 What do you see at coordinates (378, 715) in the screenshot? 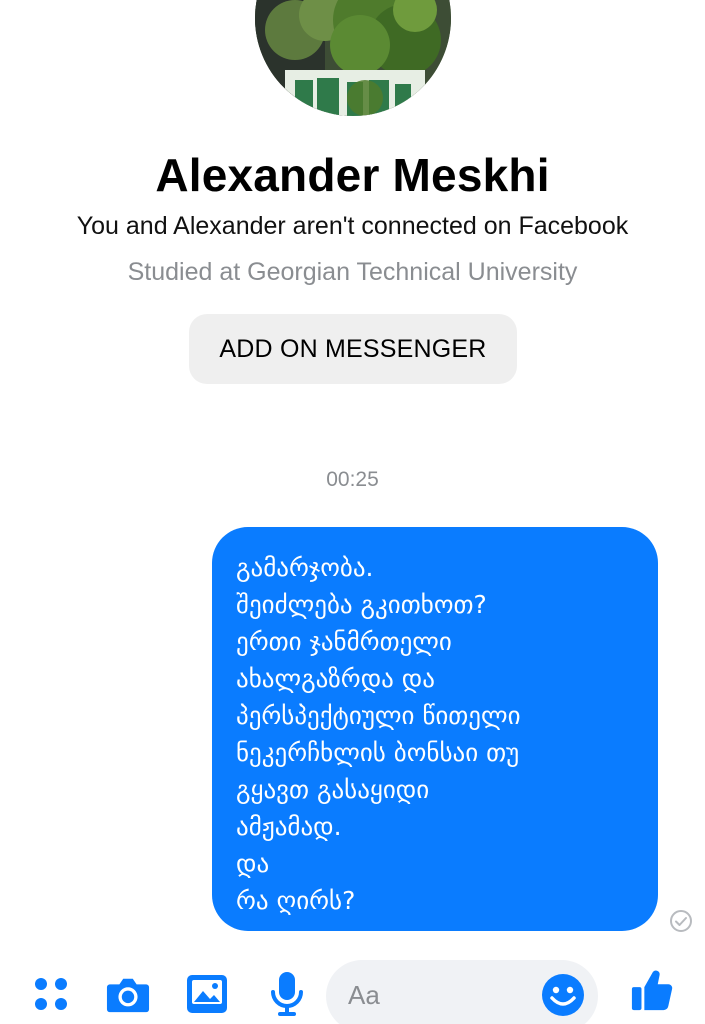
I see `message-line: პერსპექტიული წითელი` at bounding box center [378, 715].